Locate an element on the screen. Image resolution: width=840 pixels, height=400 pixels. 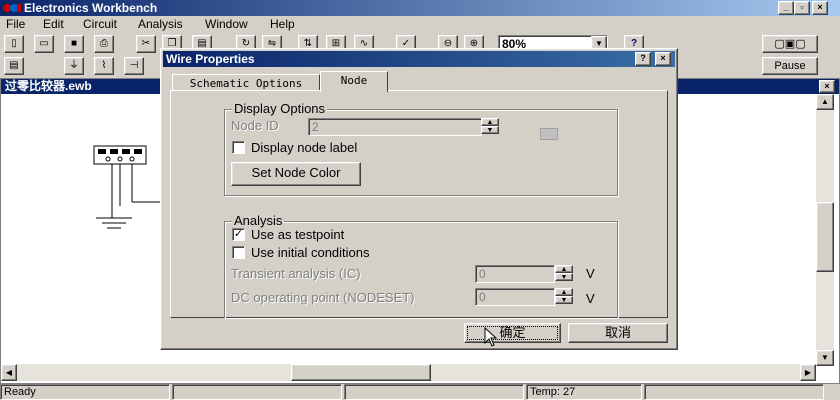
menu-edit: Edit is located at coordinates (53, 24).